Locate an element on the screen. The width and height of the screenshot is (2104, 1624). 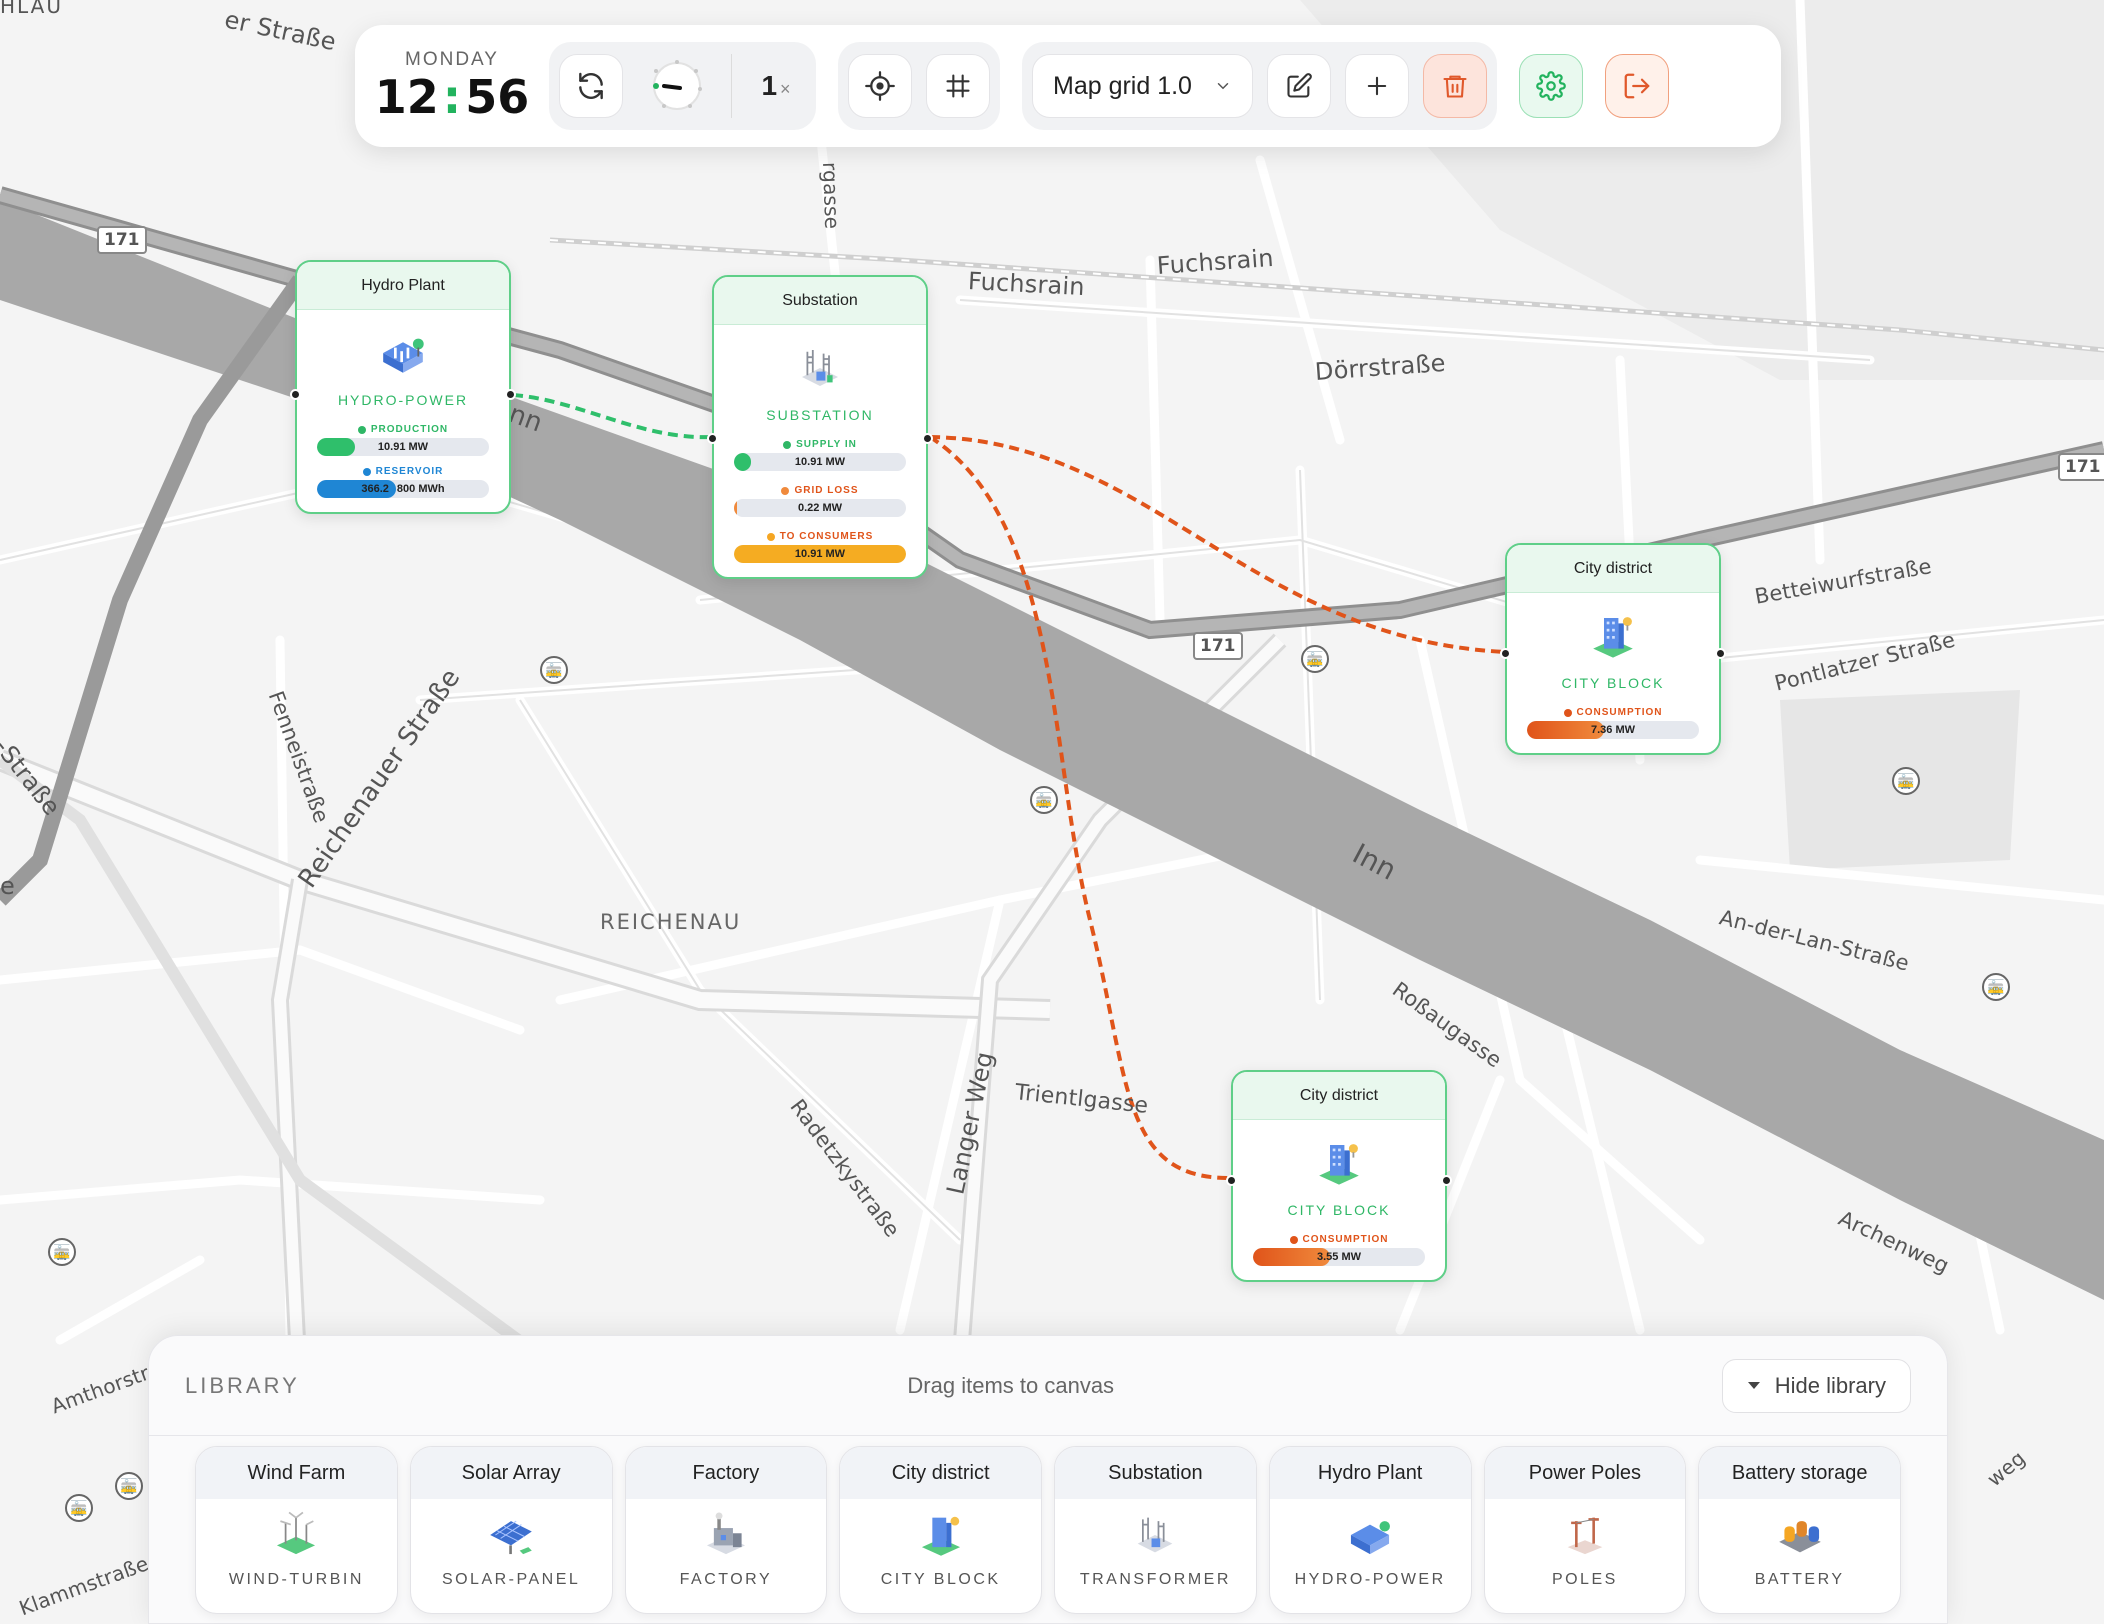
library-item-title: Power Poles is located at coordinates (1585, 1473).